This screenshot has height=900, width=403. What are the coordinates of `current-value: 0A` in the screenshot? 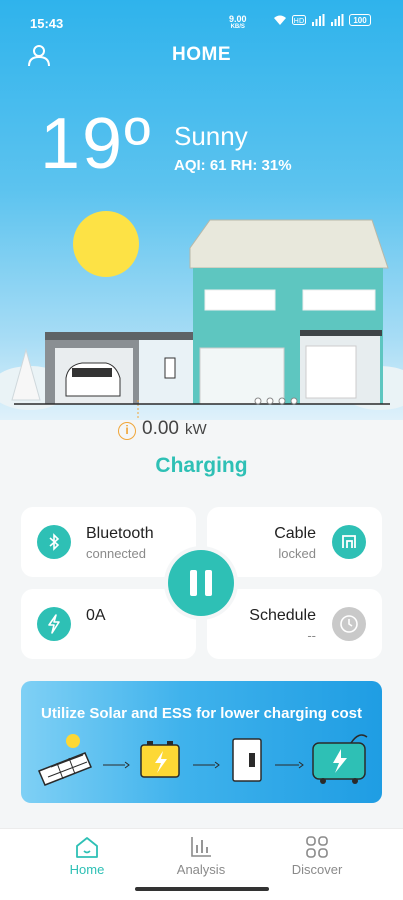 It's located at (96, 615).